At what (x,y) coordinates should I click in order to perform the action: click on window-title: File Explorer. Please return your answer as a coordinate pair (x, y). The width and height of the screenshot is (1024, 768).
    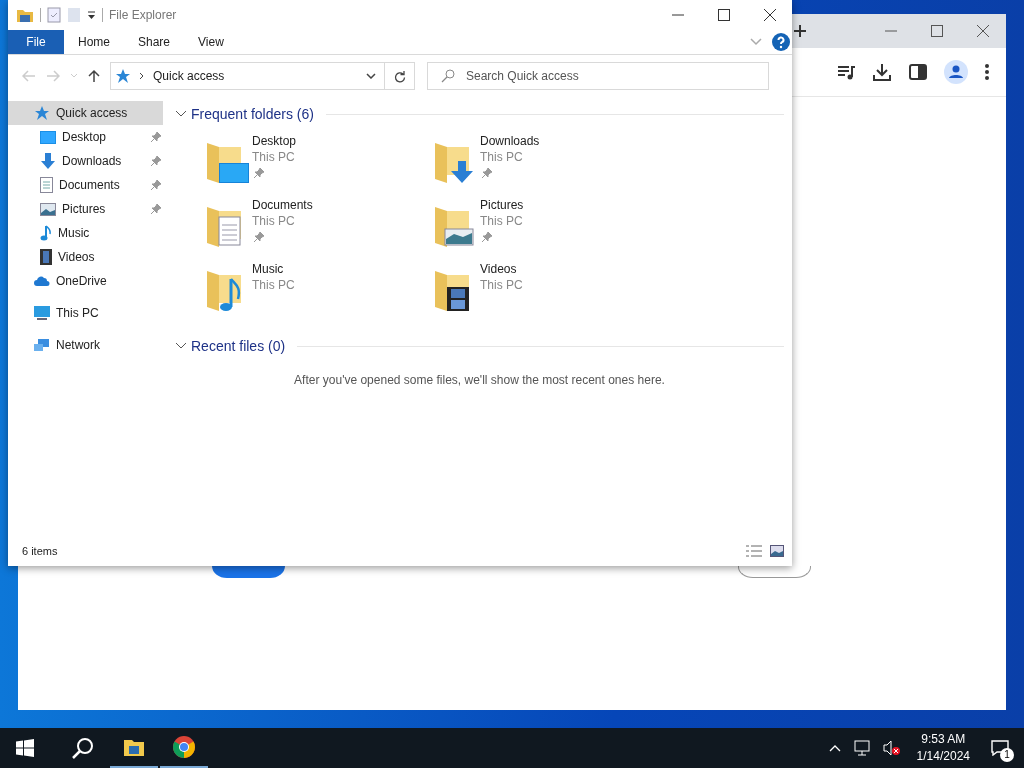
    Looking at the image, I should click on (143, 15).